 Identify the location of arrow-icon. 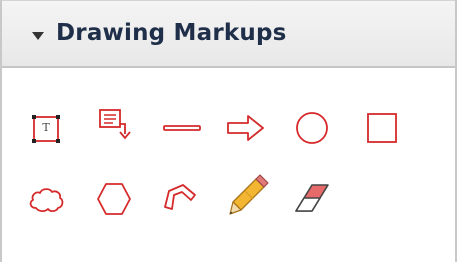
(245, 128).